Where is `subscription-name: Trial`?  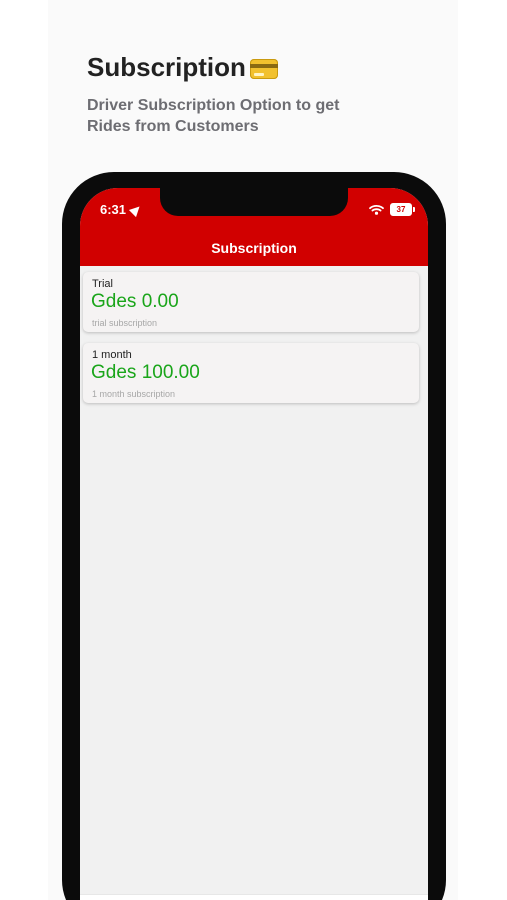 subscription-name: Trial is located at coordinates (102, 284).